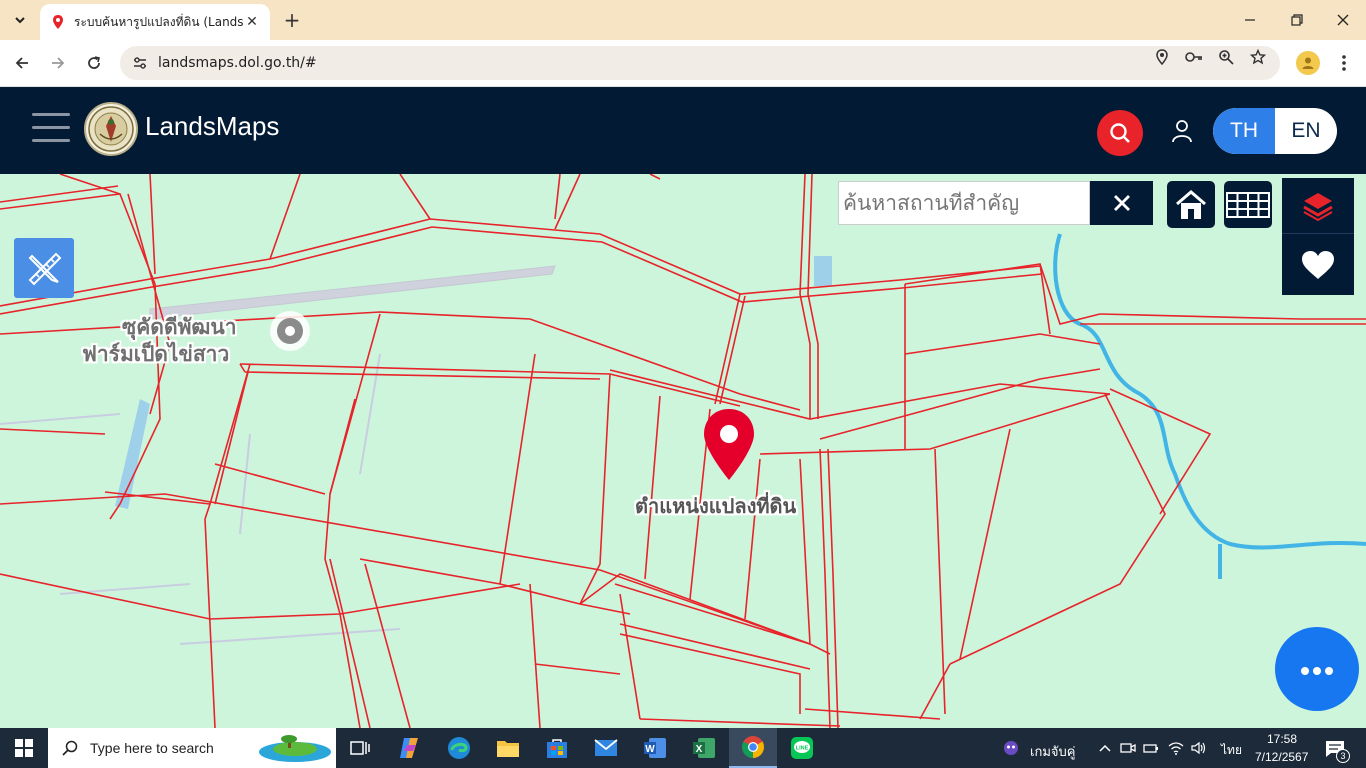  I want to click on tab-title: ระบบค้นหารูปแปลงที่ดิน (LandsMap, so click(159, 21).